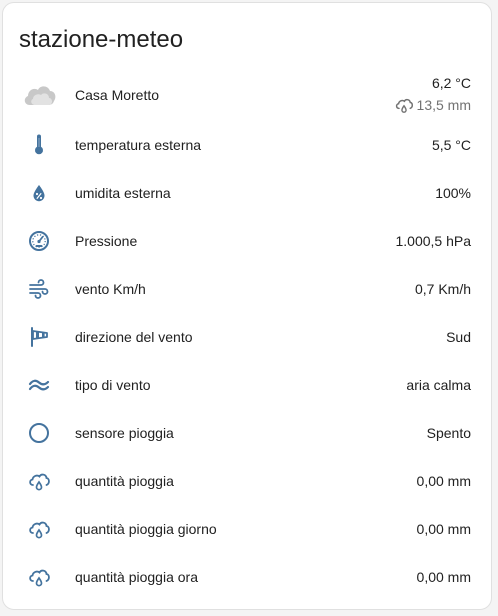  What do you see at coordinates (101, 39) in the screenshot?
I see `card-title: stazione-meteo` at bounding box center [101, 39].